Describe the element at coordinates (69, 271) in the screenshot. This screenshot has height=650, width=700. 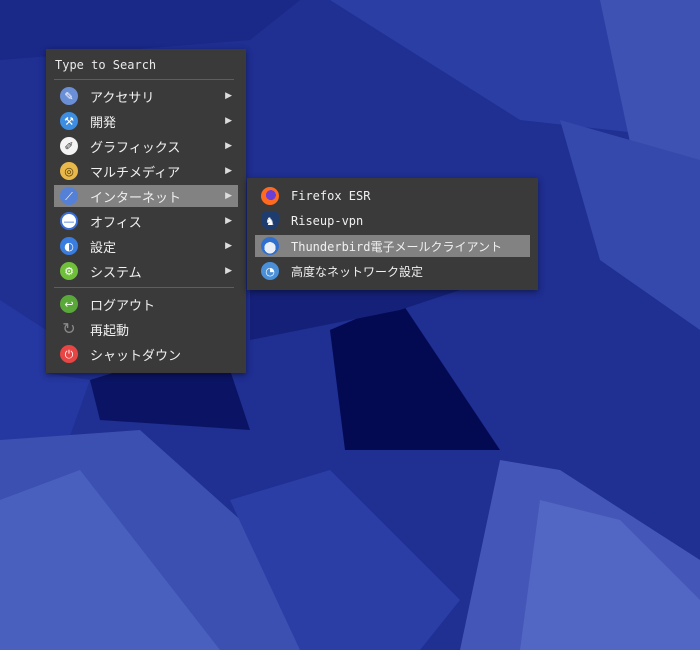
I see `system-icon: ⚙` at that location.